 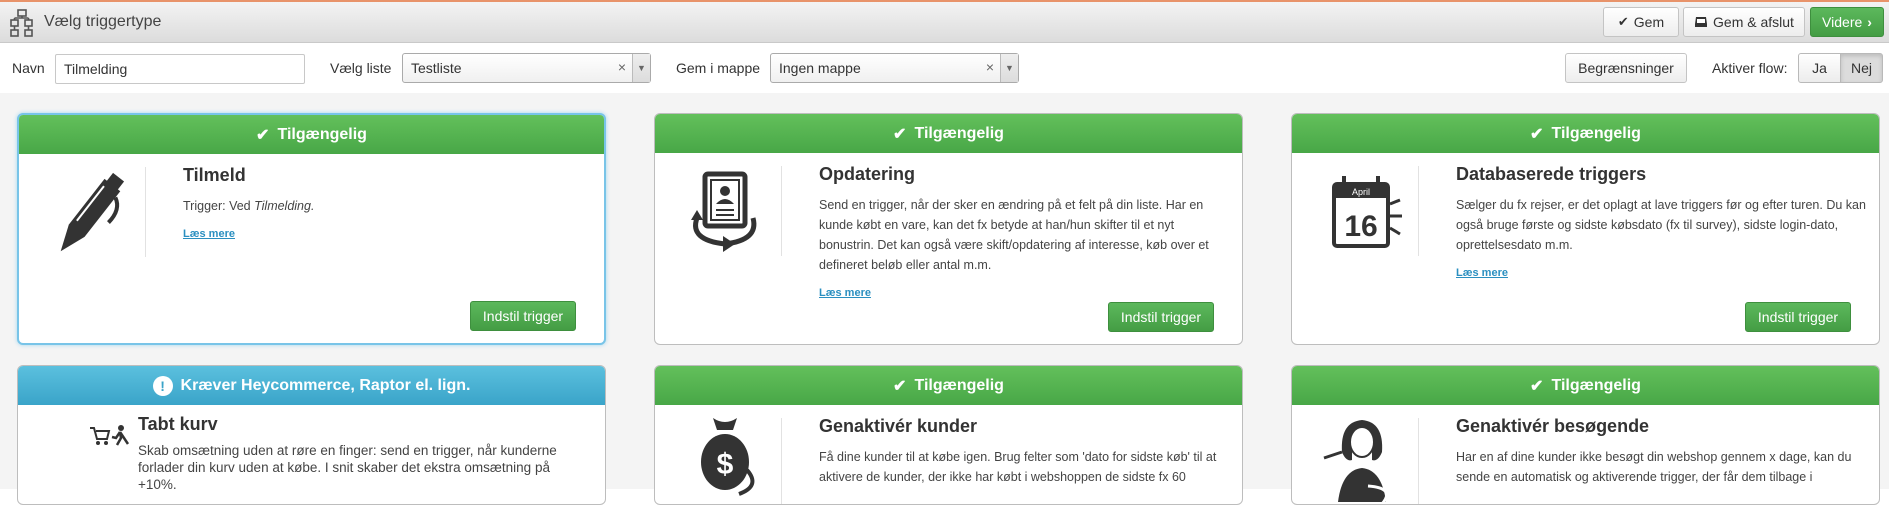 What do you see at coordinates (724, 211) in the screenshot?
I see `refresh-document-icon` at bounding box center [724, 211].